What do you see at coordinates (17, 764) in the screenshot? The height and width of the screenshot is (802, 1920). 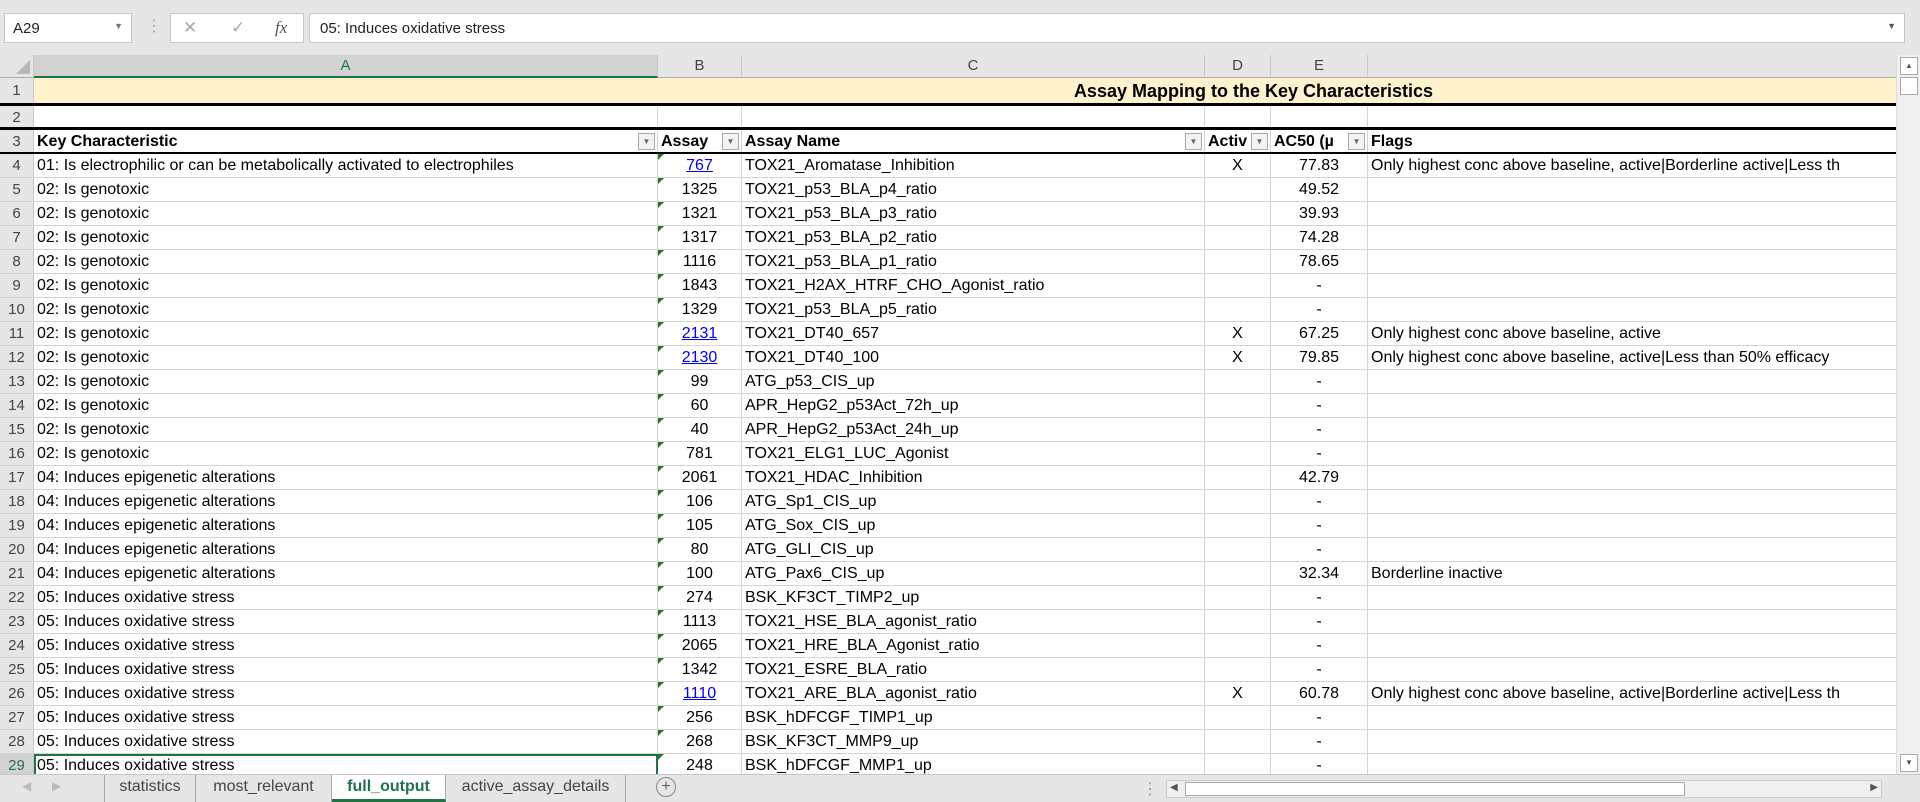 I see `row-number: 29` at bounding box center [17, 764].